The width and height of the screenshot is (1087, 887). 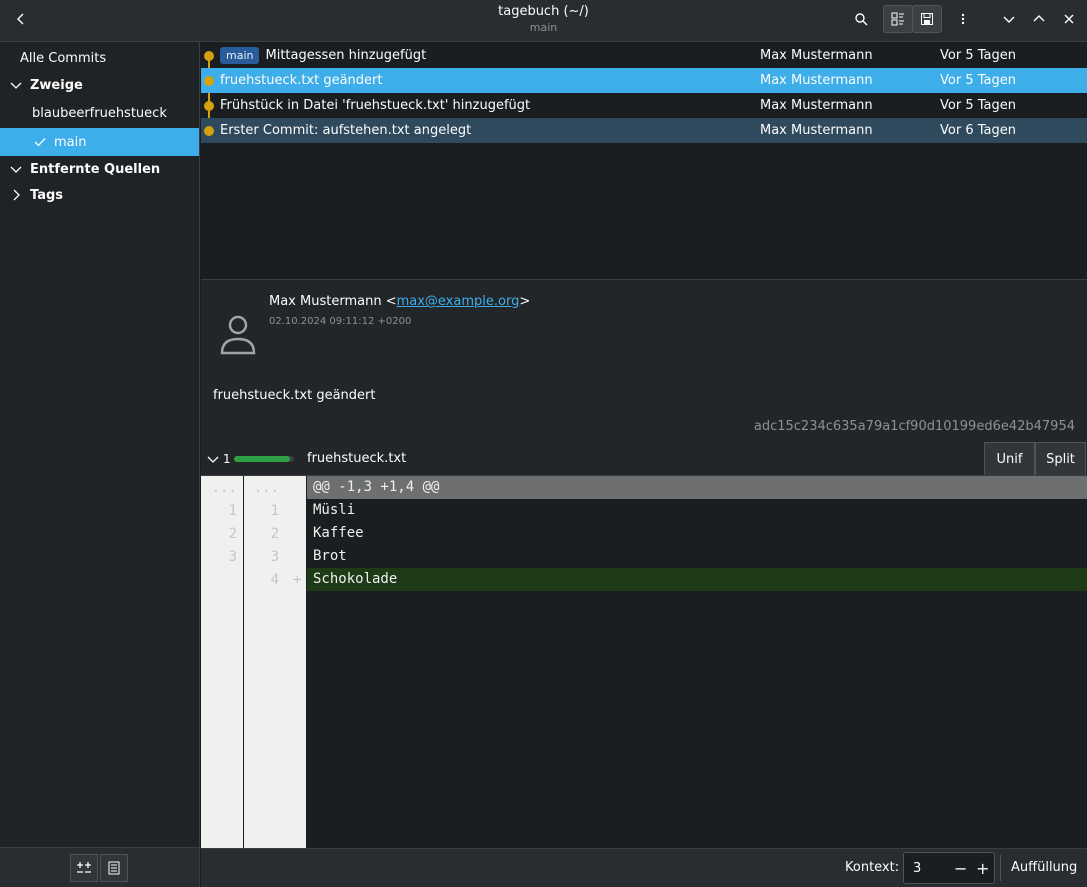 I want to click on commit-timestamp: 02.10.2024 09:11:12 +0200, so click(x=340, y=321).